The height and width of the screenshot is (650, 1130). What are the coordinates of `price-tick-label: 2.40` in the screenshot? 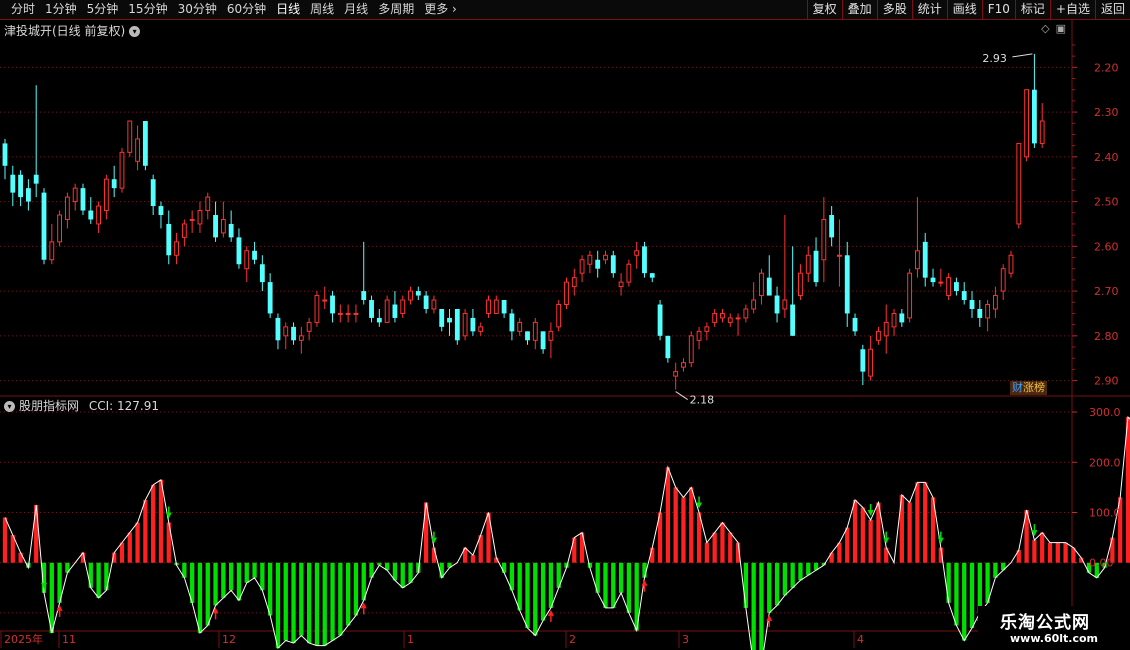 It's located at (1106, 157).